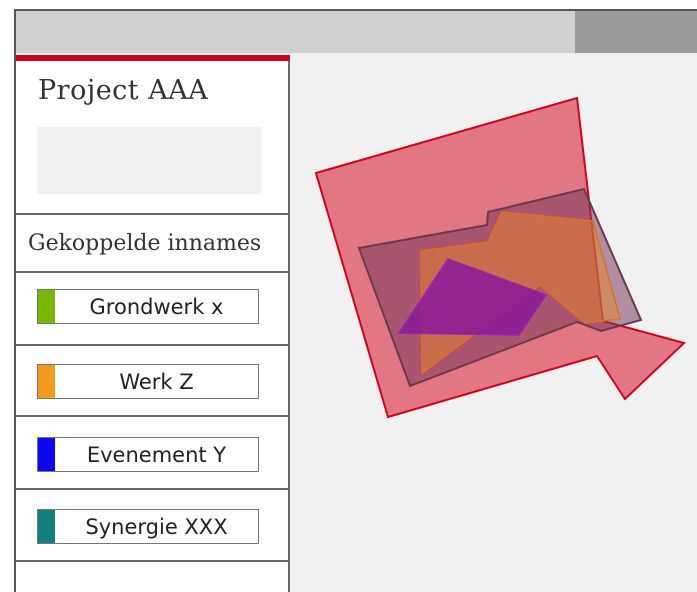 The width and height of the screenshot is (697, 592). Describe the element at coordinates (149, 160) in the screenshot. I see `project-info-placeholder` at that location.